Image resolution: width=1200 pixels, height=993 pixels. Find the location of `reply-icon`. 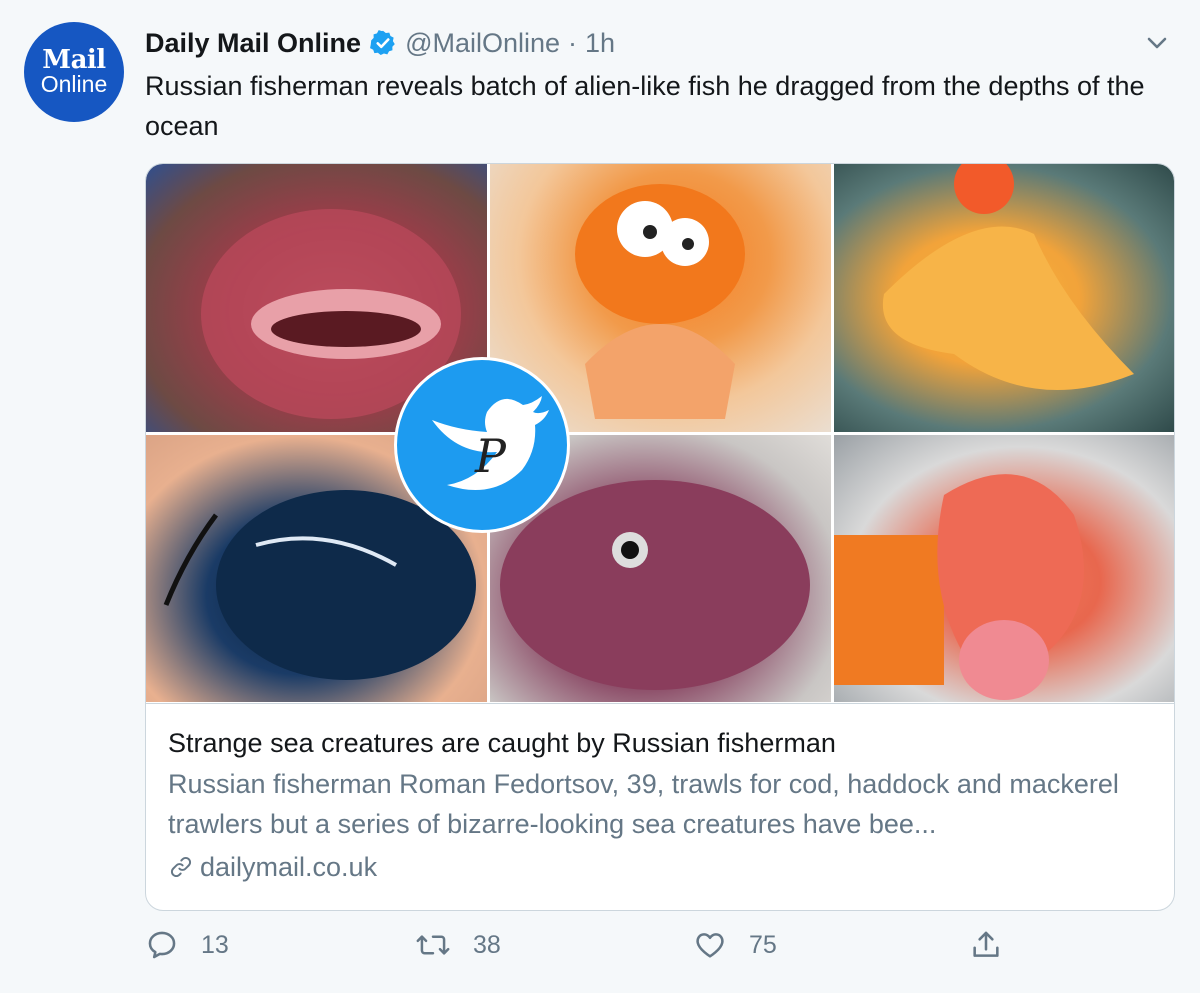

reply-icon is located at coordinates (162, 945).